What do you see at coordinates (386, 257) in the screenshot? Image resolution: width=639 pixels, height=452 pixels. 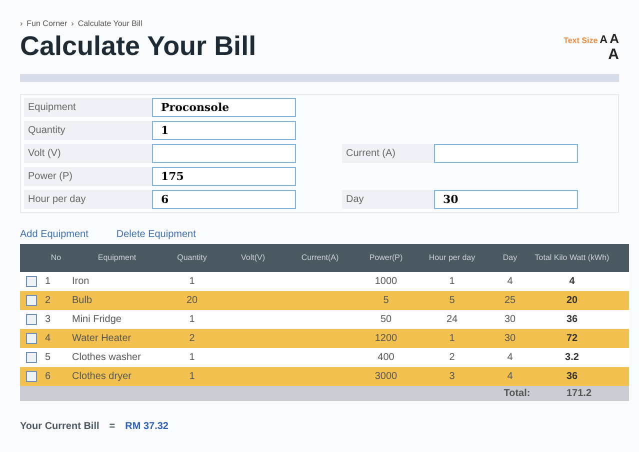 I see `column-header: Power(P)` at bounding box center [386, 257].